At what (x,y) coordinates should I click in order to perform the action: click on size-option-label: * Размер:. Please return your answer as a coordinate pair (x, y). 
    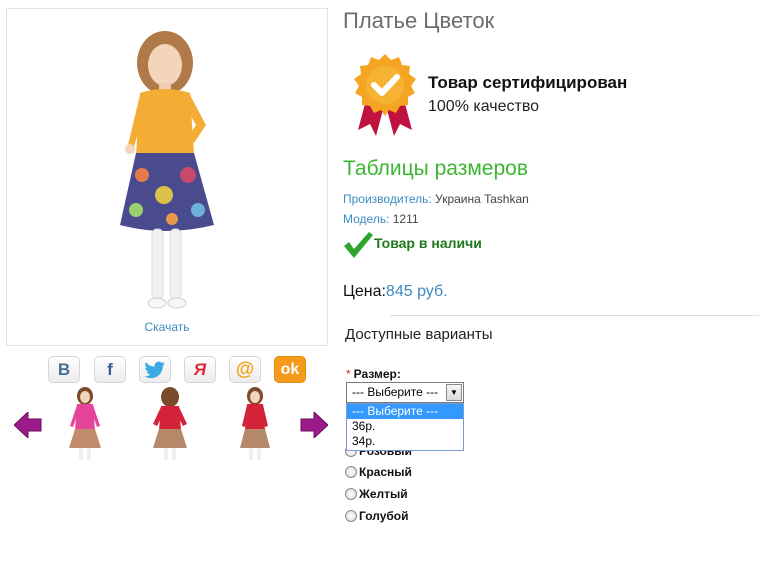
    Looking at the image, I should click on (373, 374).